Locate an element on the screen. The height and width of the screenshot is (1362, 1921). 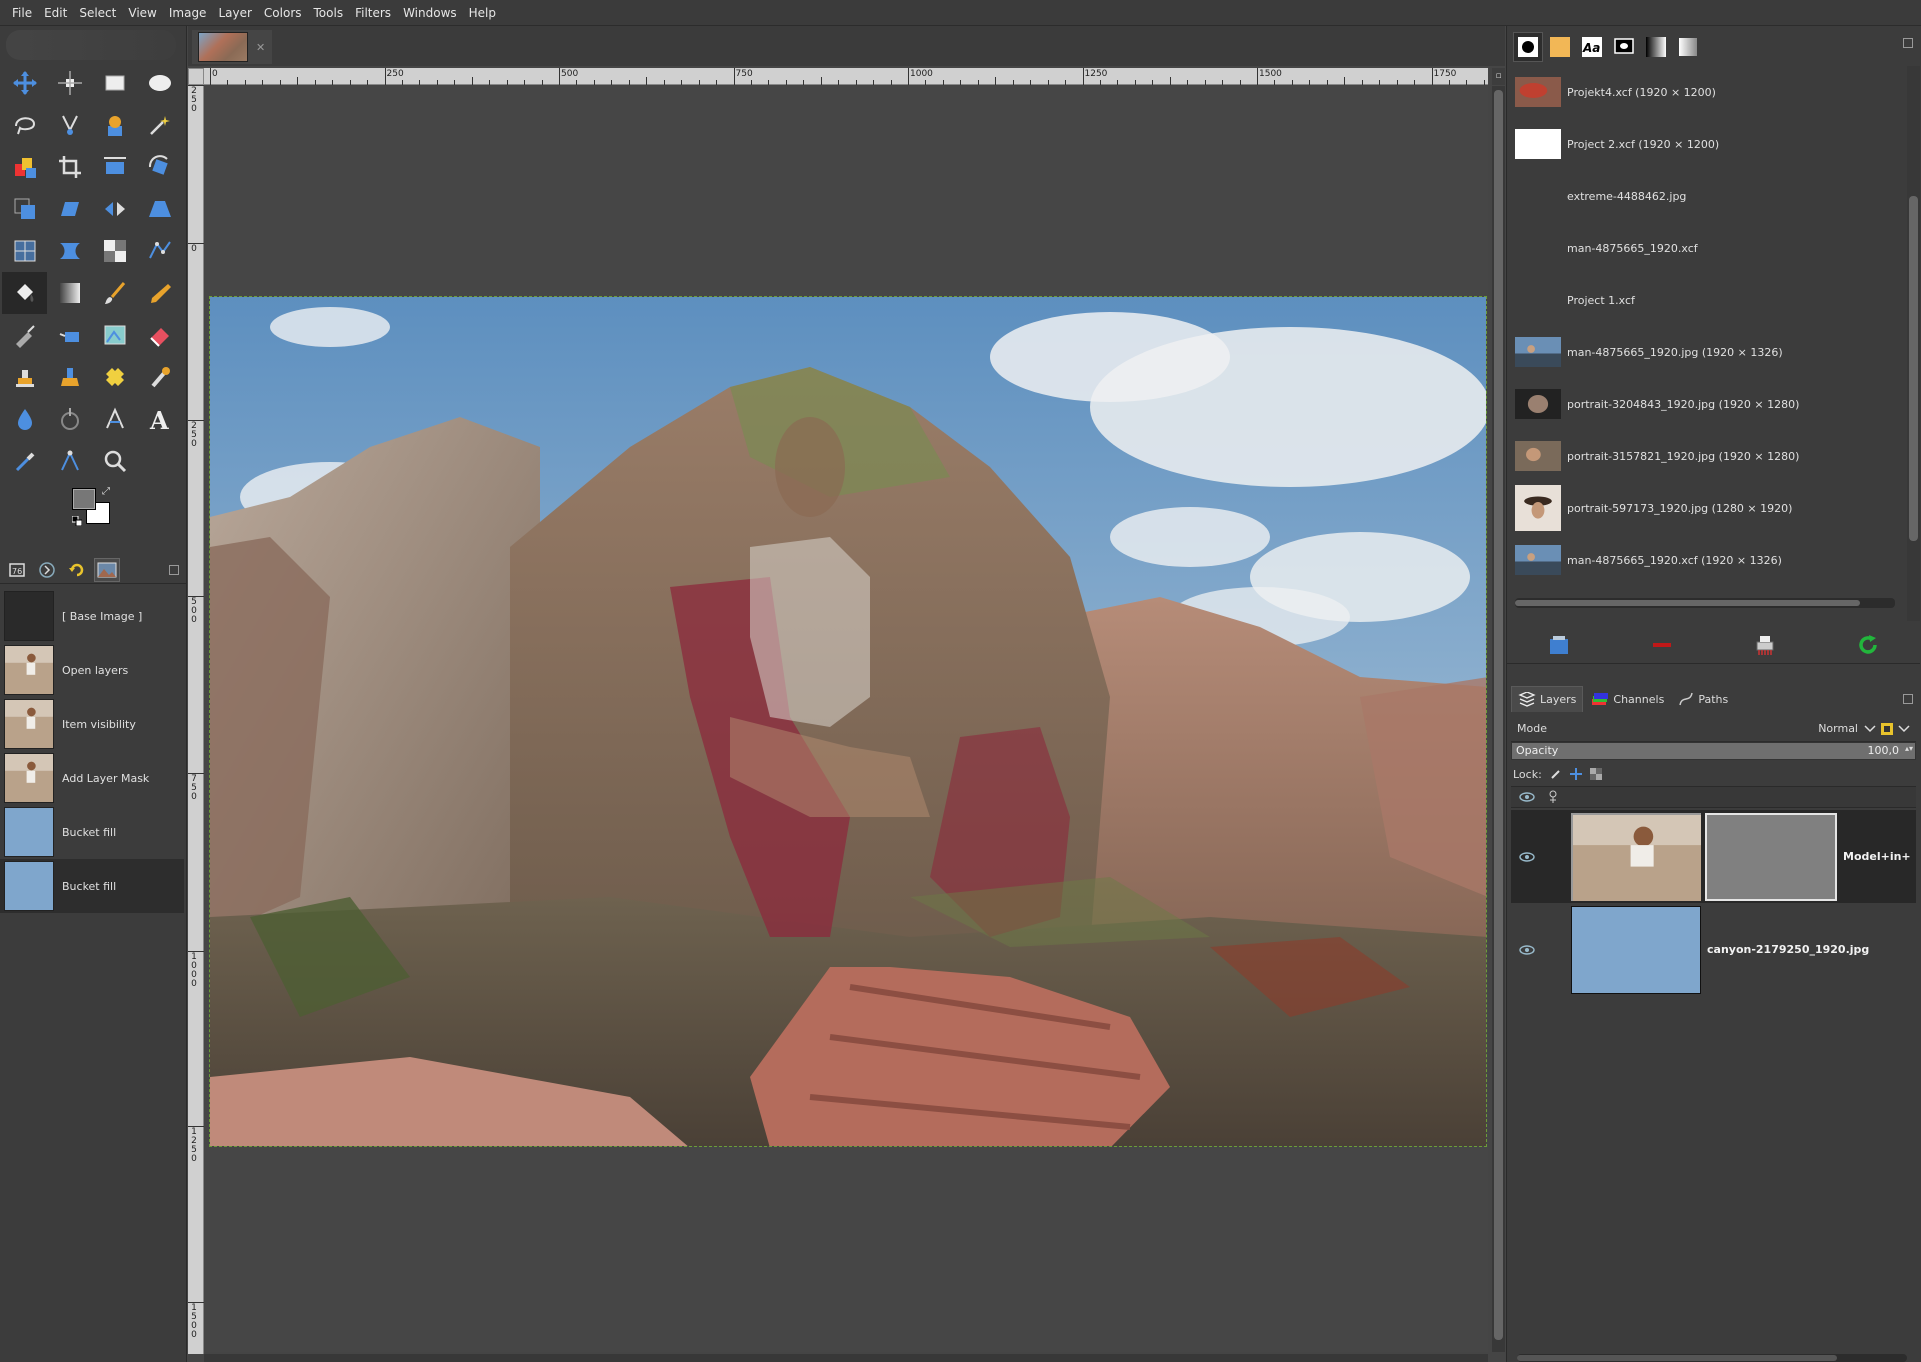
composite-mode-button is located at coordinates (1896, 729).